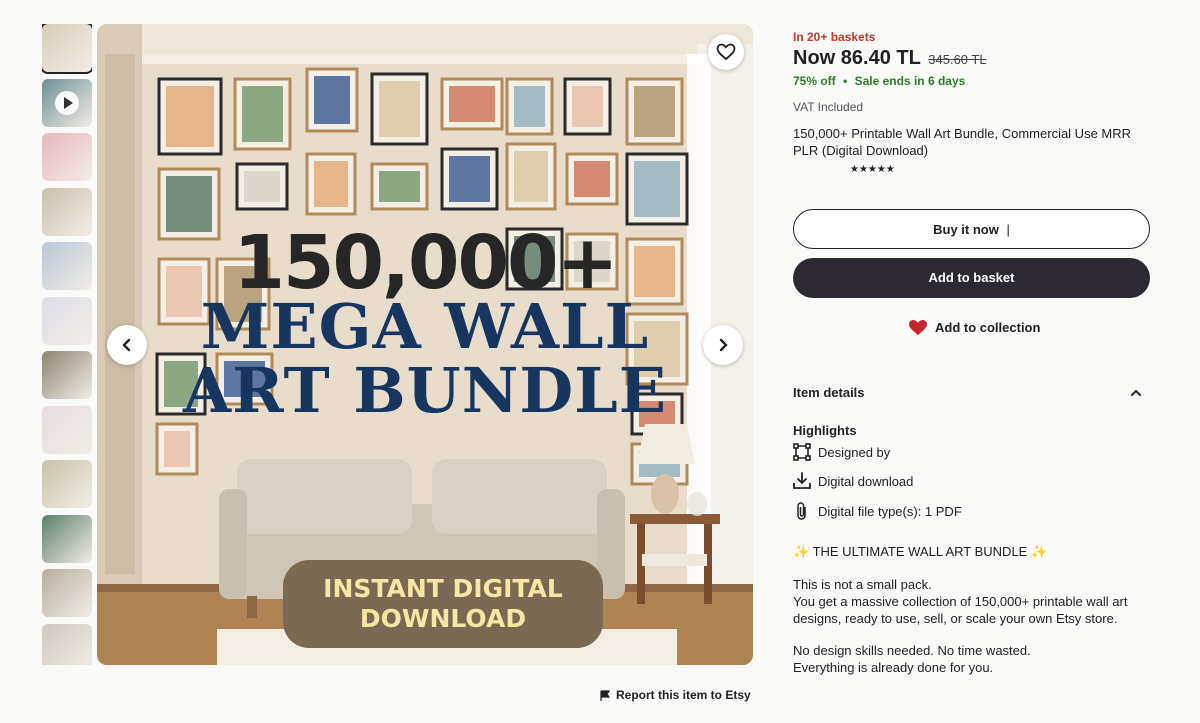 The width and height of the screenshot is (1200, 723). I want to click on highlight-digital-download: Digital download, so click(853, 481).